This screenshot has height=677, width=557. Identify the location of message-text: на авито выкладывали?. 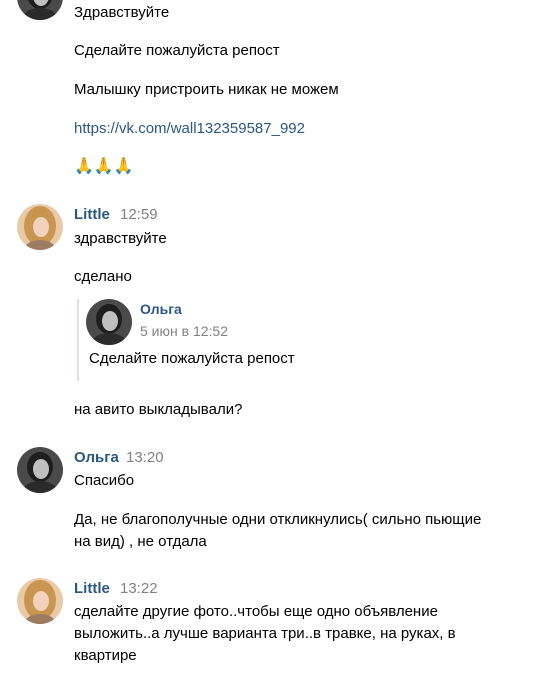
(158, 409).